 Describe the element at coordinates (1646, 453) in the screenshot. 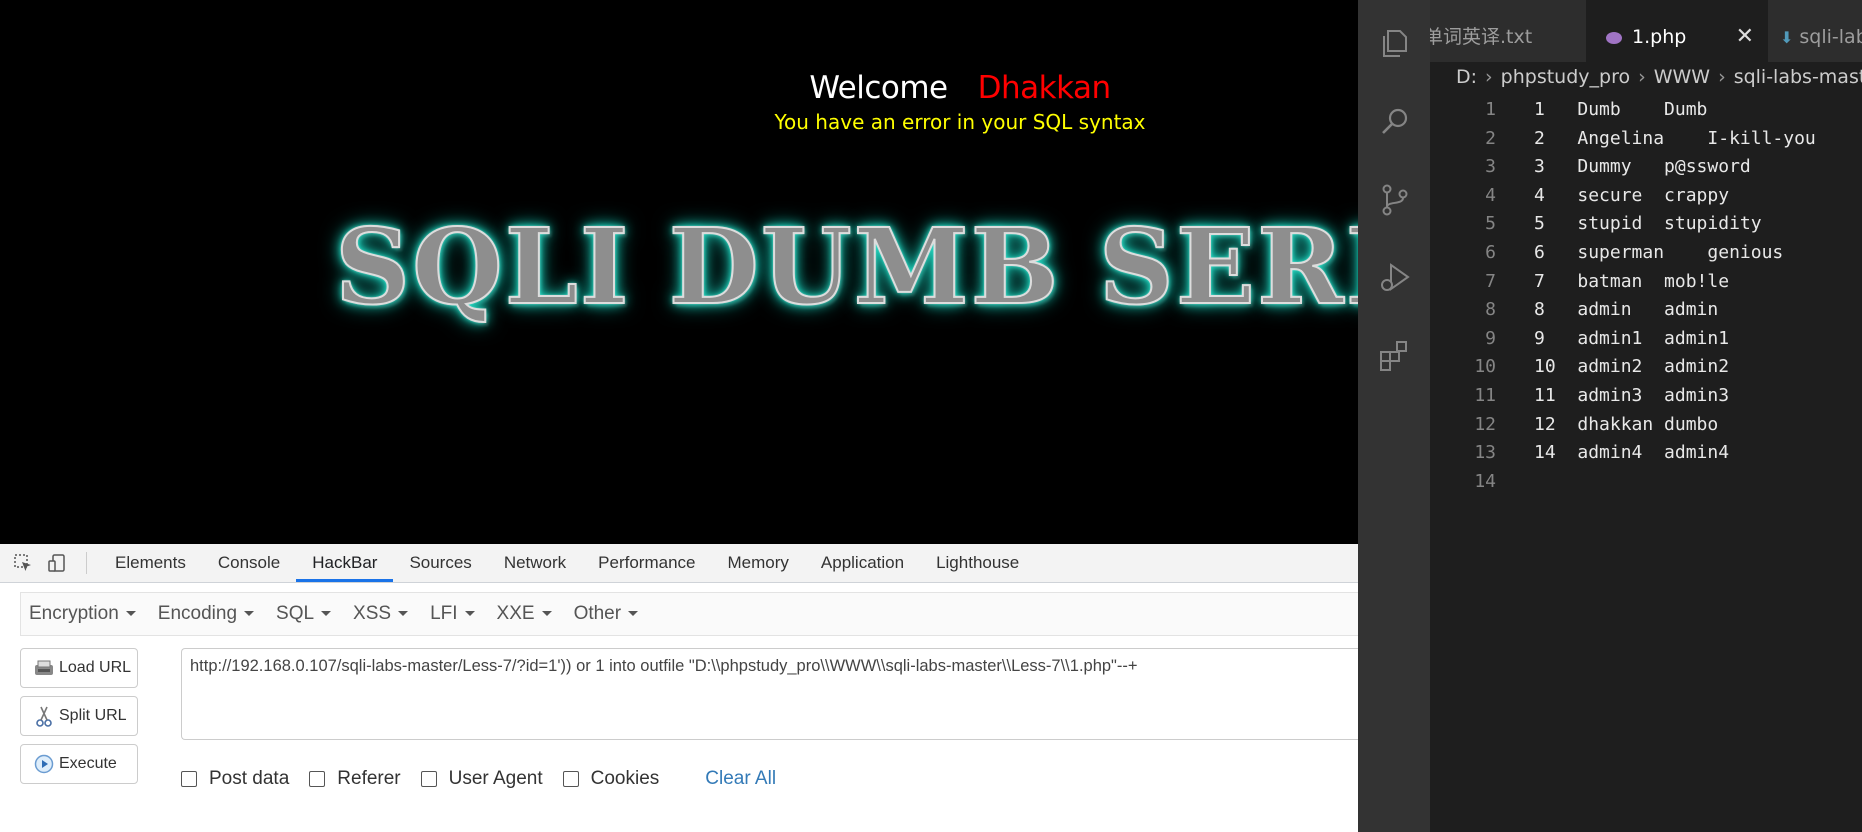

I see `code-line: 13 14 admin4 admin4` at that location.